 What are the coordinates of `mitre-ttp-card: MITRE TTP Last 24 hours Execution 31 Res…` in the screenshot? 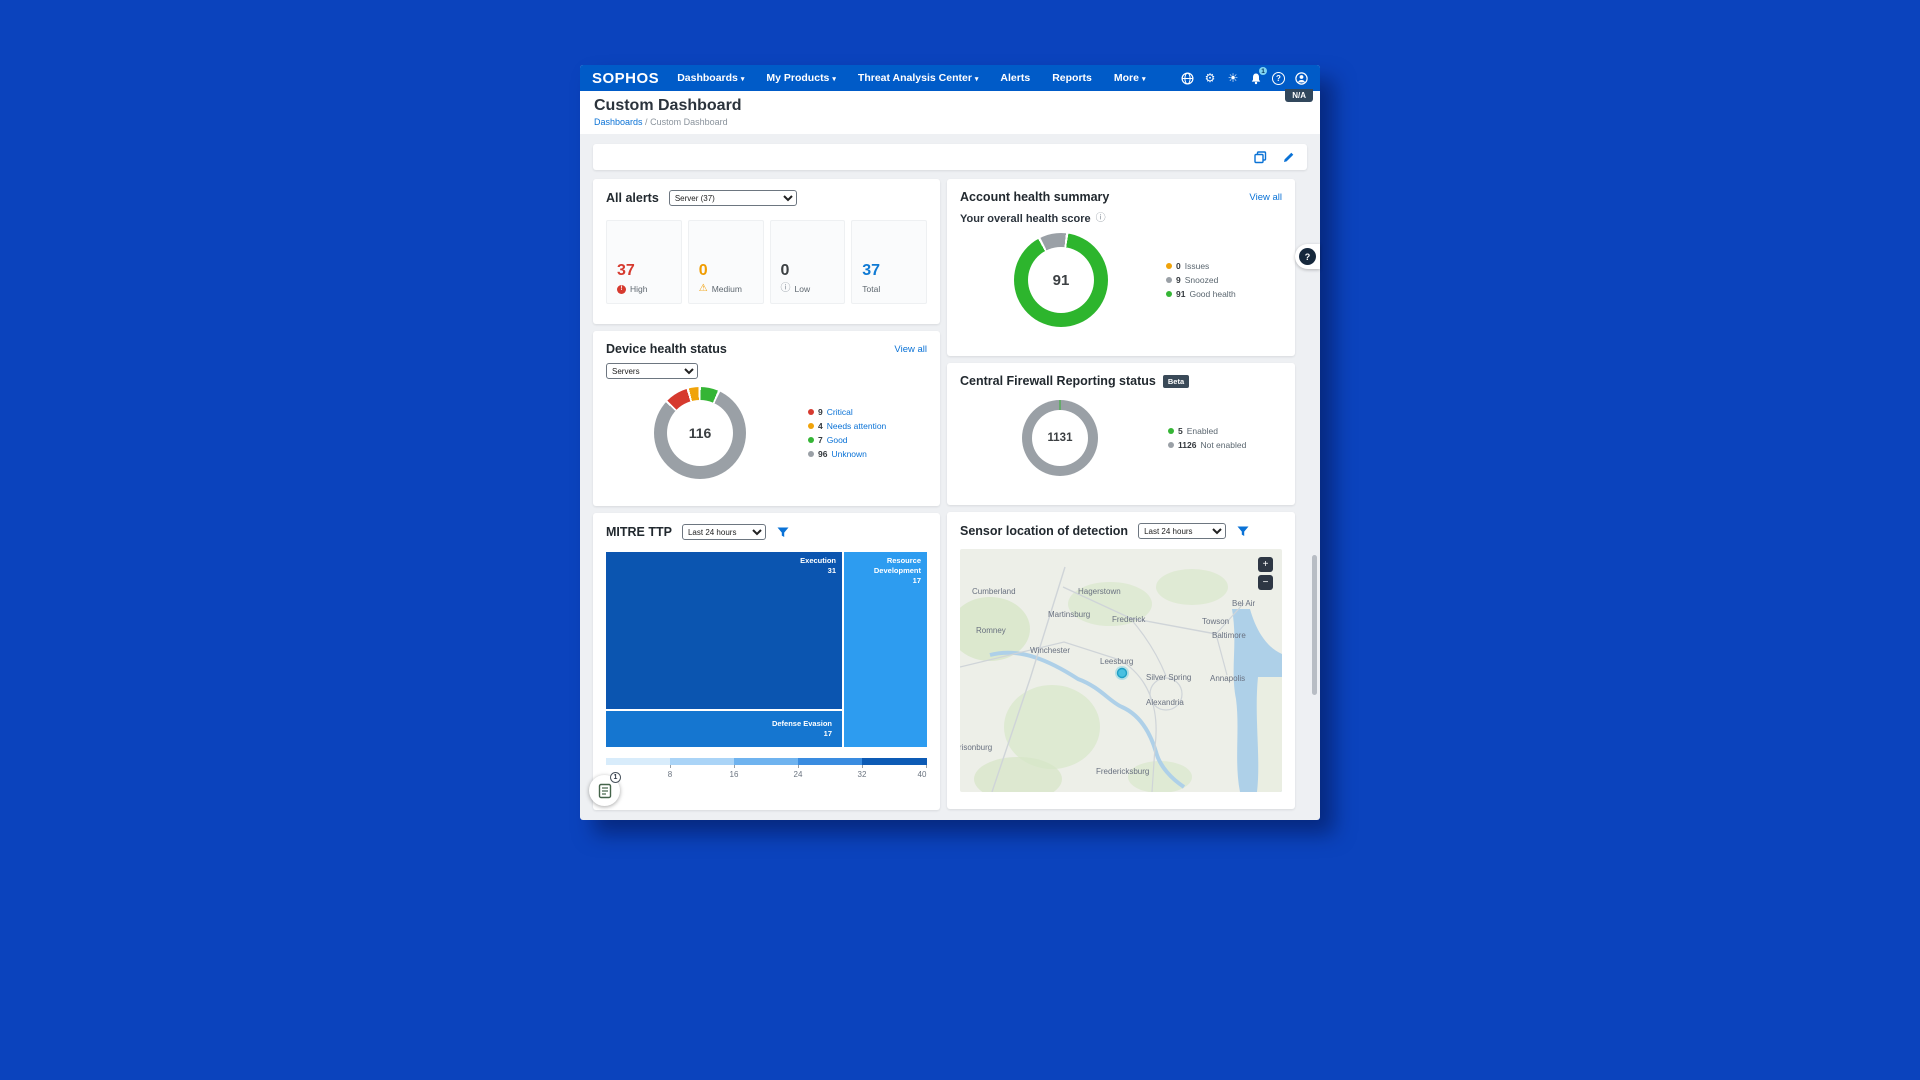 It's located at (766, 661).